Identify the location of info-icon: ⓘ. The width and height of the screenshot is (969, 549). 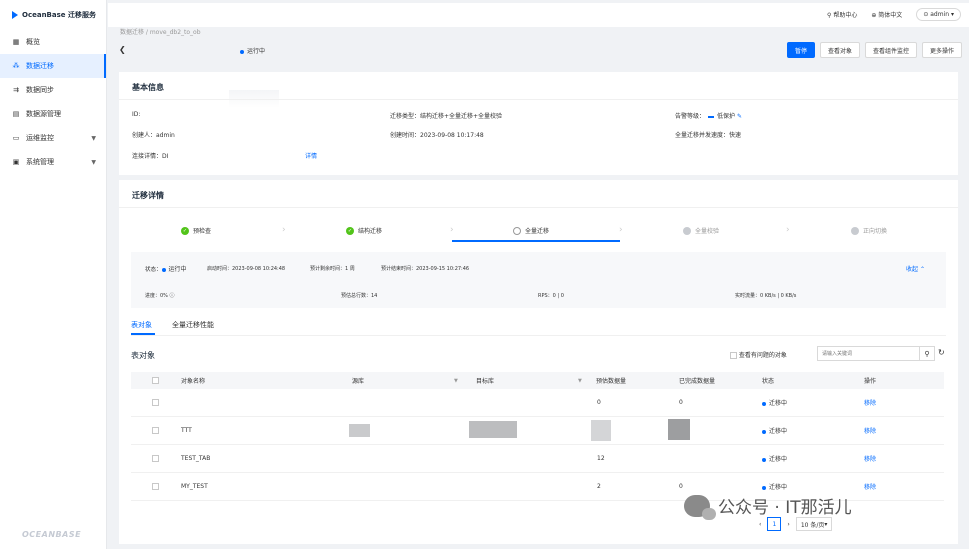
(172, 296).